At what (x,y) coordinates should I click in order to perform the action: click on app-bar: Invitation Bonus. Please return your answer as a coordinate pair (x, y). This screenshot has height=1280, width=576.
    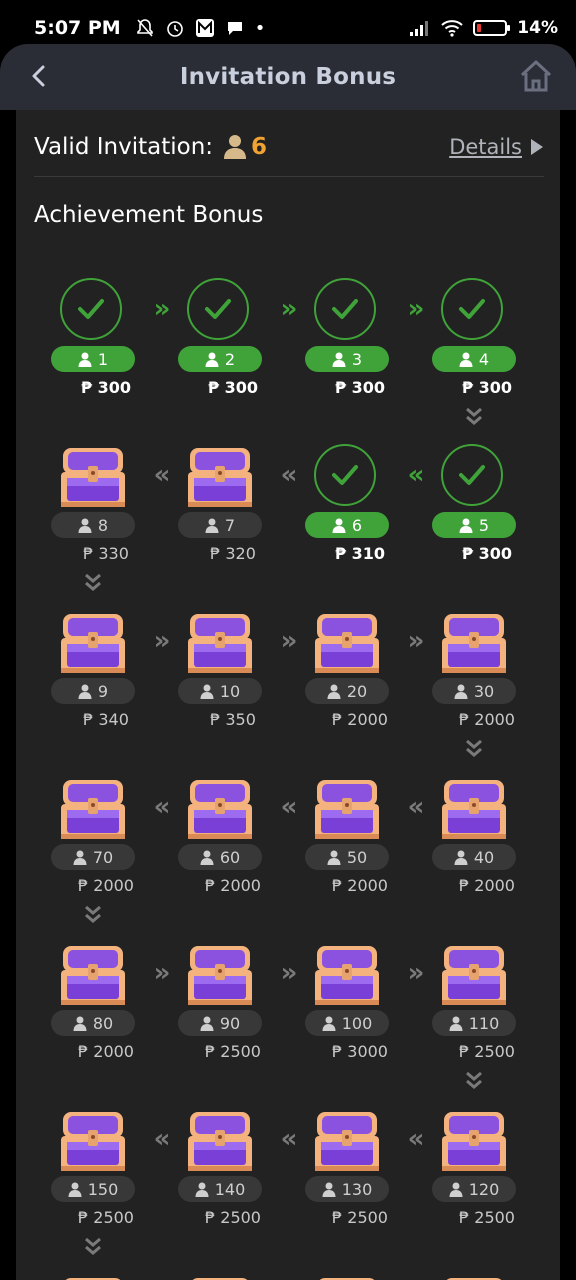
    Looking at the image, I should click on (288, 77).